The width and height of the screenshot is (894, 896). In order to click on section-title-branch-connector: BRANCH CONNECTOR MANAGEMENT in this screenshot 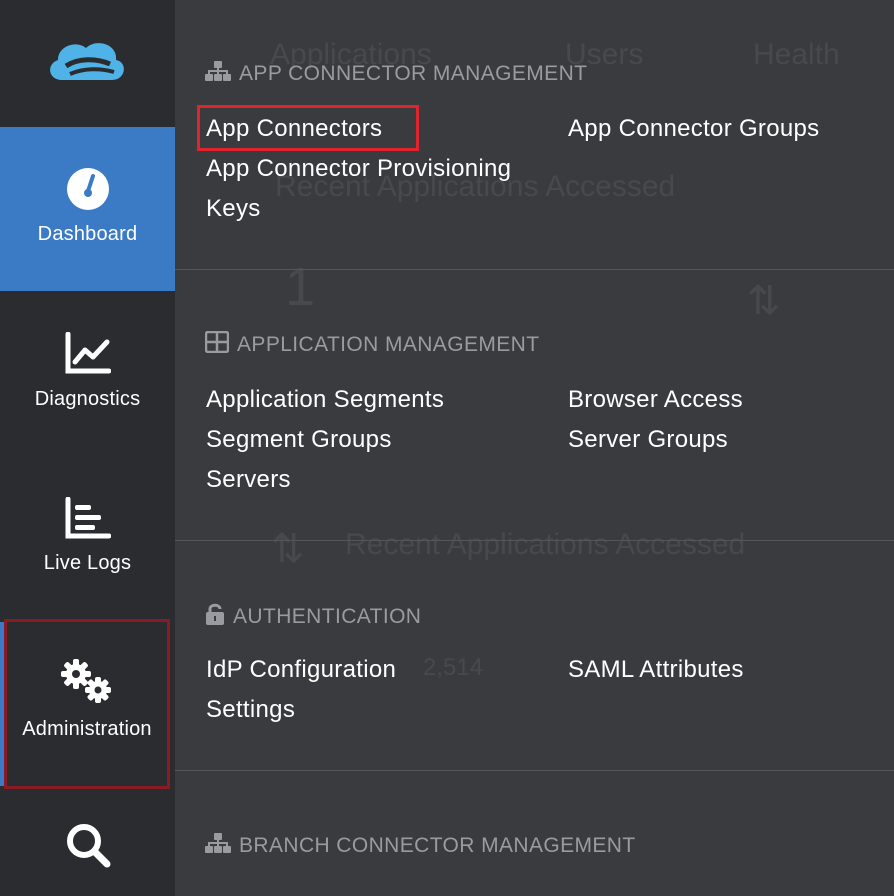, I will do `click(420, 846)`.